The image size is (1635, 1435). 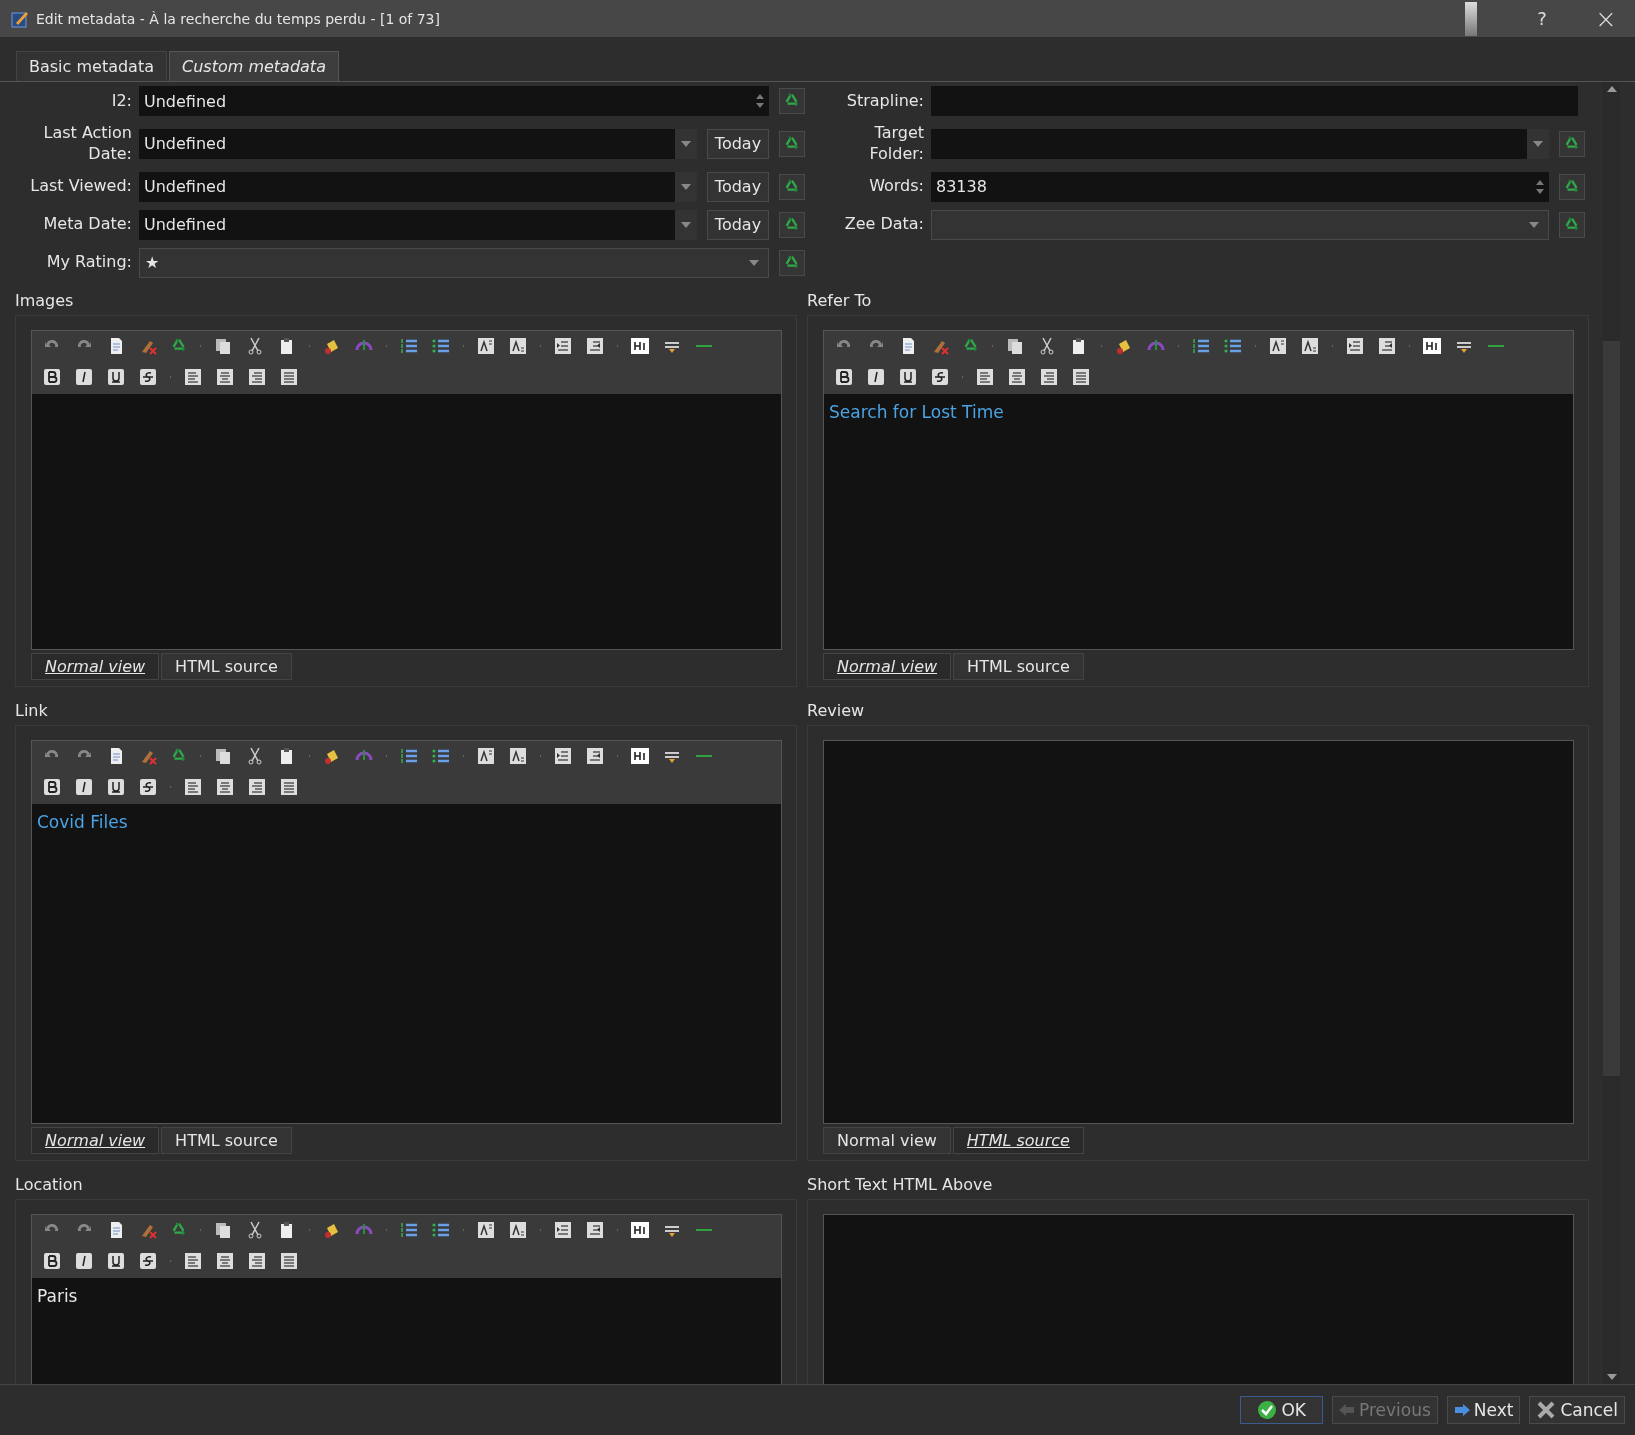 What do you see at coordinates (1240, 186) in the screenshot?
I see `spin-field: 83138` at bounding box center [1240, 186].